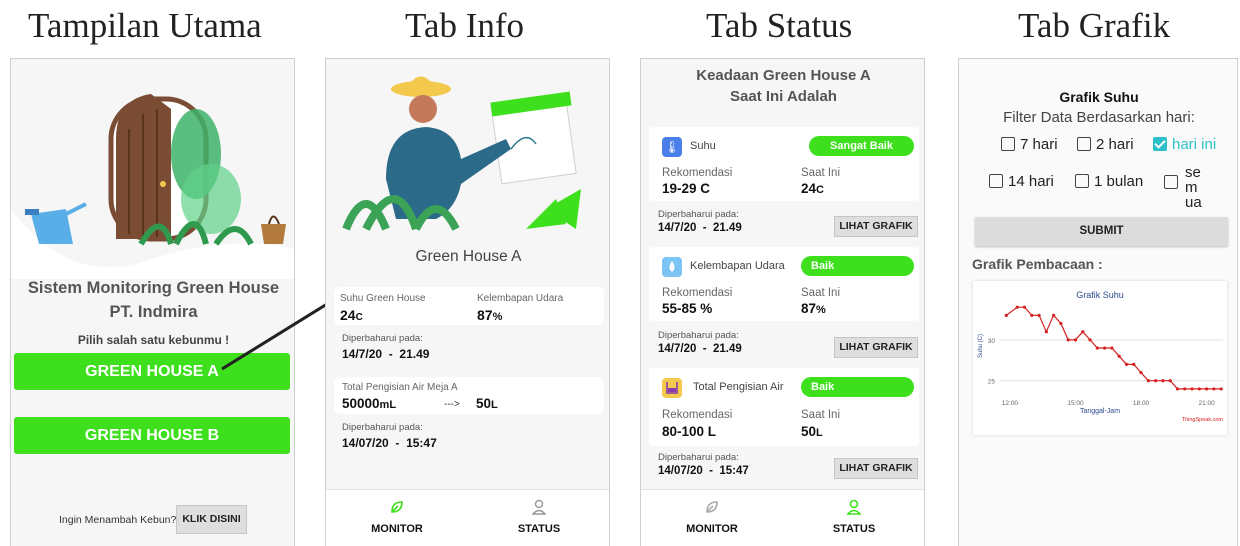 This screenshot has width=1240, height=546. I want to click on x-tick-label: 15:00, so click(1075, 403).